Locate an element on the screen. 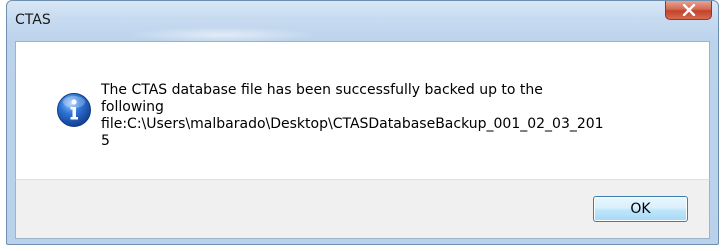  close-button is located at coordinates (688, 10).